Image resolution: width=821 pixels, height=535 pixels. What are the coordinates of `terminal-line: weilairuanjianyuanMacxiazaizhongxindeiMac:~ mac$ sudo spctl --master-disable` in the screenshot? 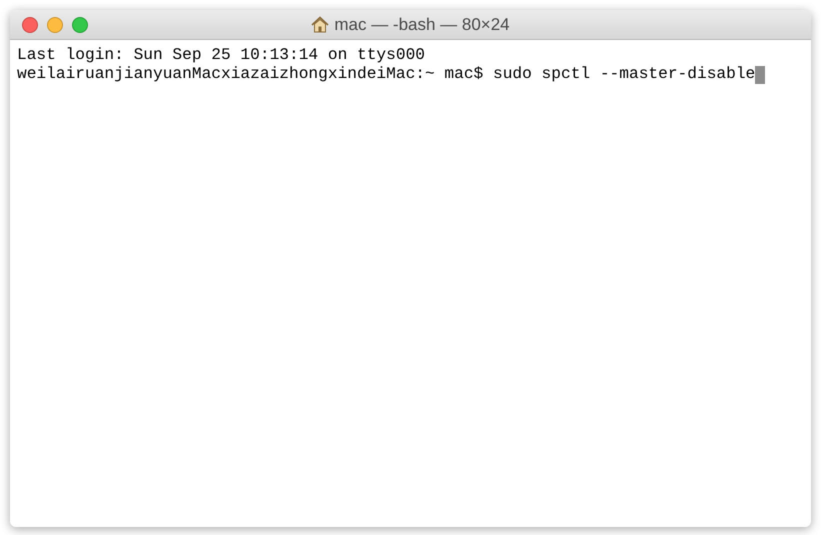 It's located at (386, 74).